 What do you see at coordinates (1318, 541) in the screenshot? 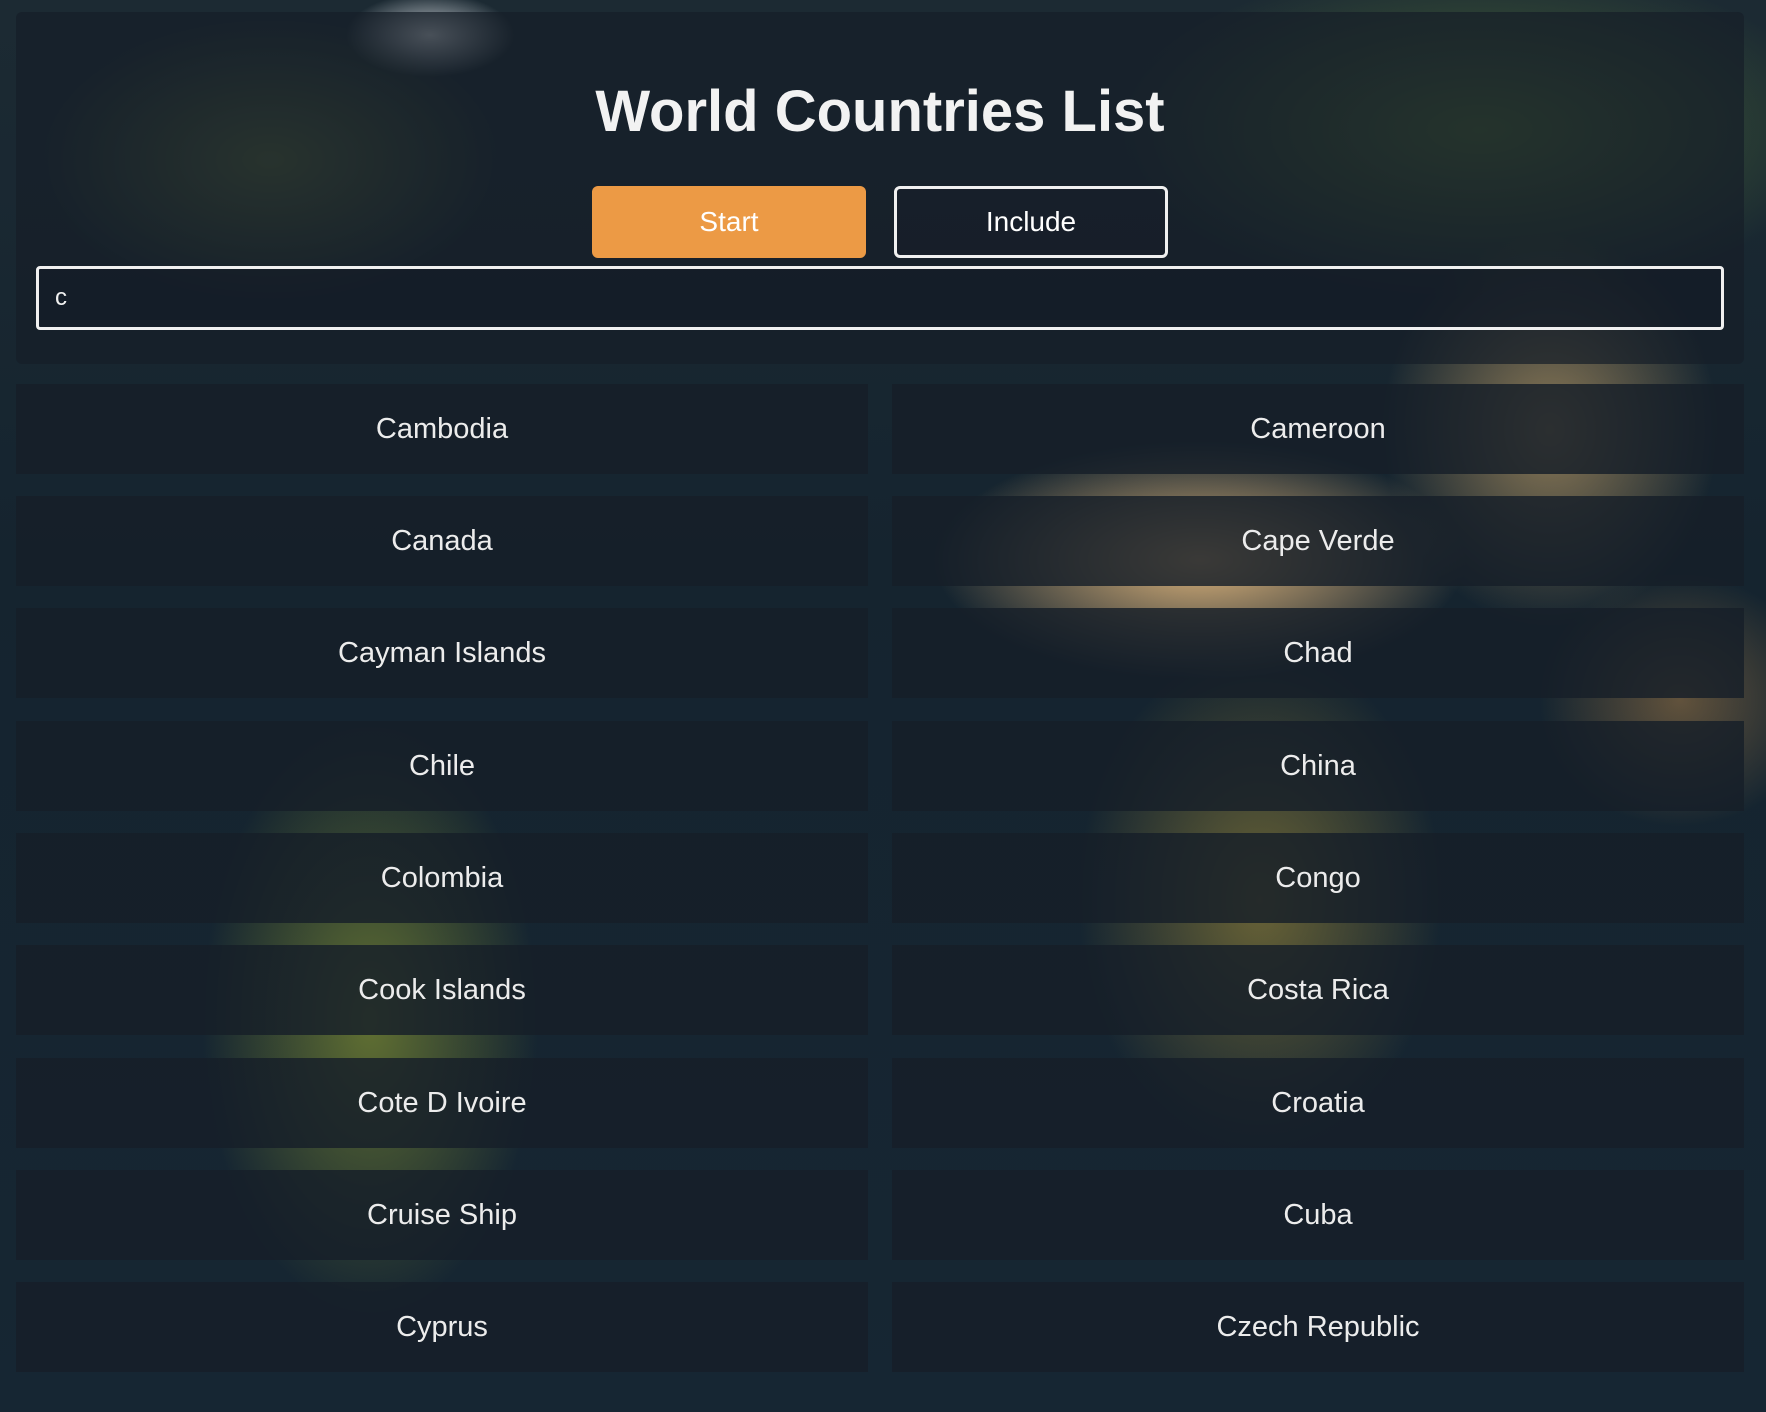
I see `country-item: Cape Verde` at bounding box center [1318, 541].